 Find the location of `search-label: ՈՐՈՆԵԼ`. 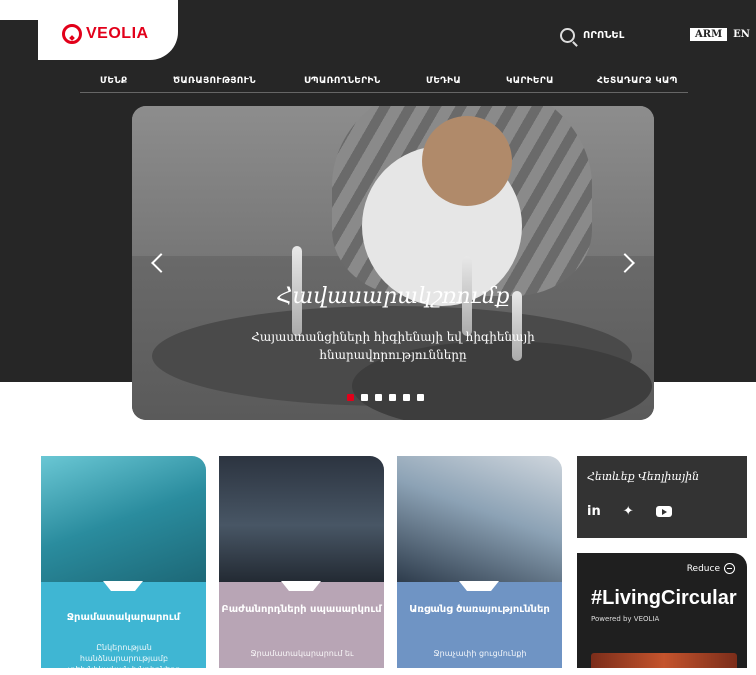

search-label: ՈՐՈՆԵԼ is located at coordinates (604, 35).